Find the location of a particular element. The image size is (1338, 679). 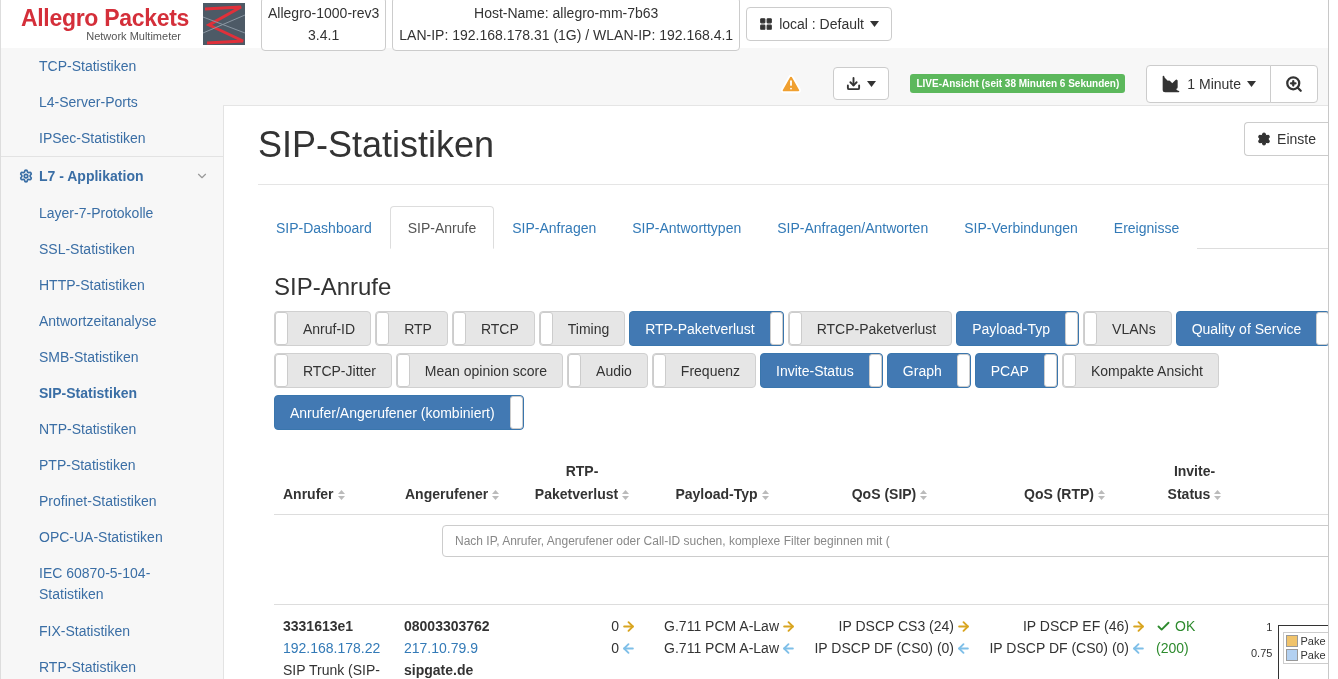

column-header: Payload-Typ is located at coordinates (716, 494).